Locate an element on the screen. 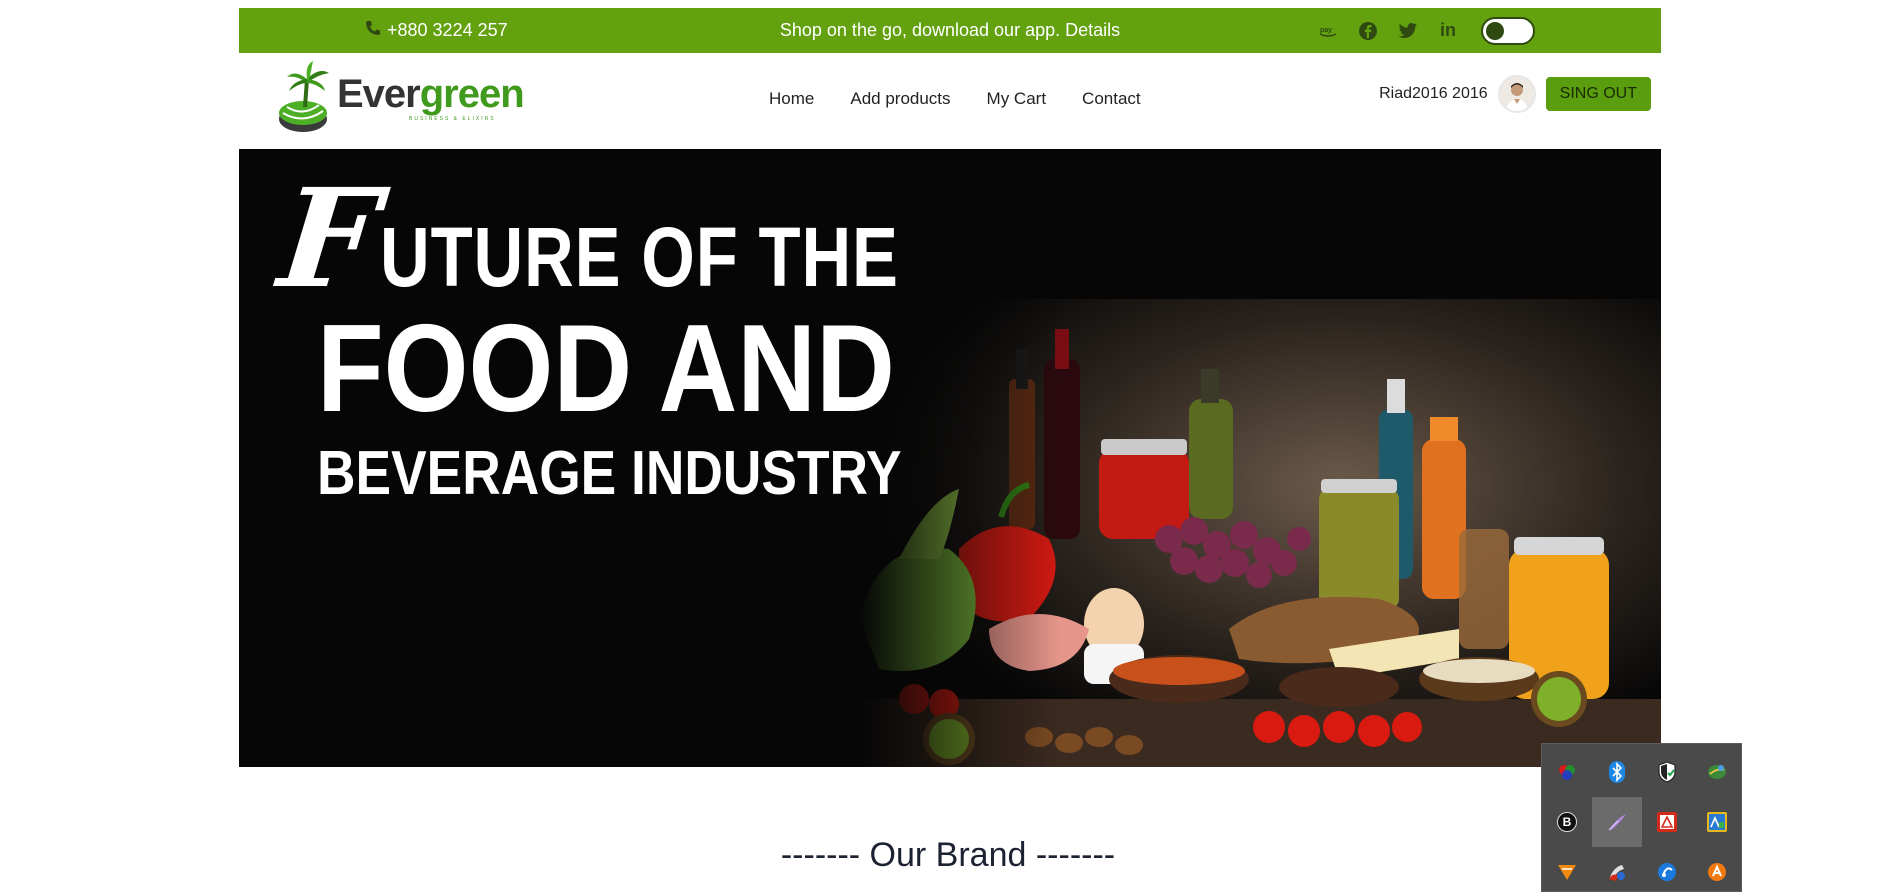 Image resolution: width=1896 pixels, height=892 pixels. logo-wordmark: Evergreen is located at coordinates (431, 94).